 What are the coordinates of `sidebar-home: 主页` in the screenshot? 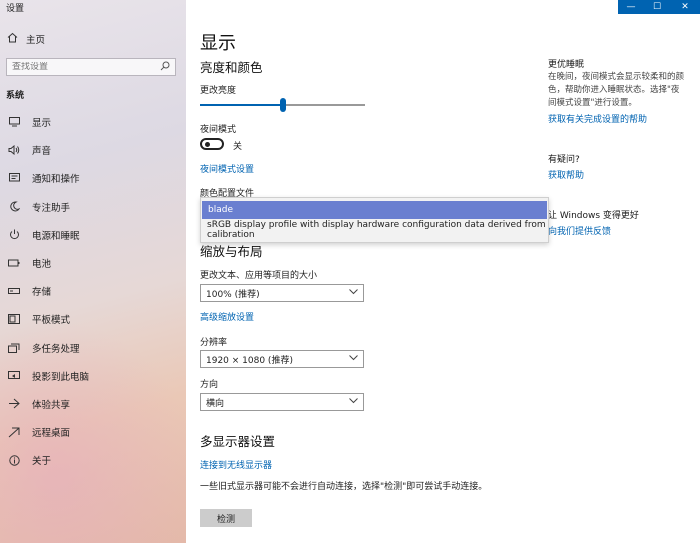 It's located at (25, 39).